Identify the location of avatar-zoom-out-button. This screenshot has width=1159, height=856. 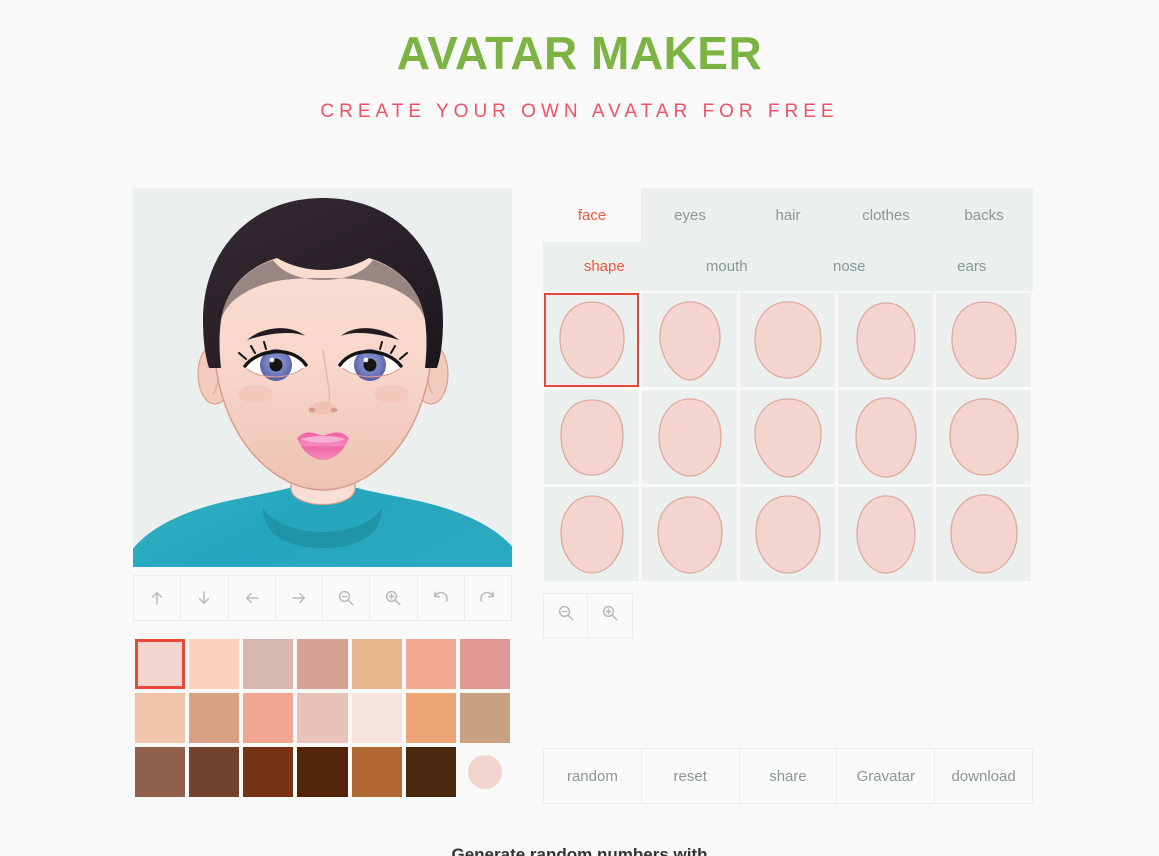
(347, 598).